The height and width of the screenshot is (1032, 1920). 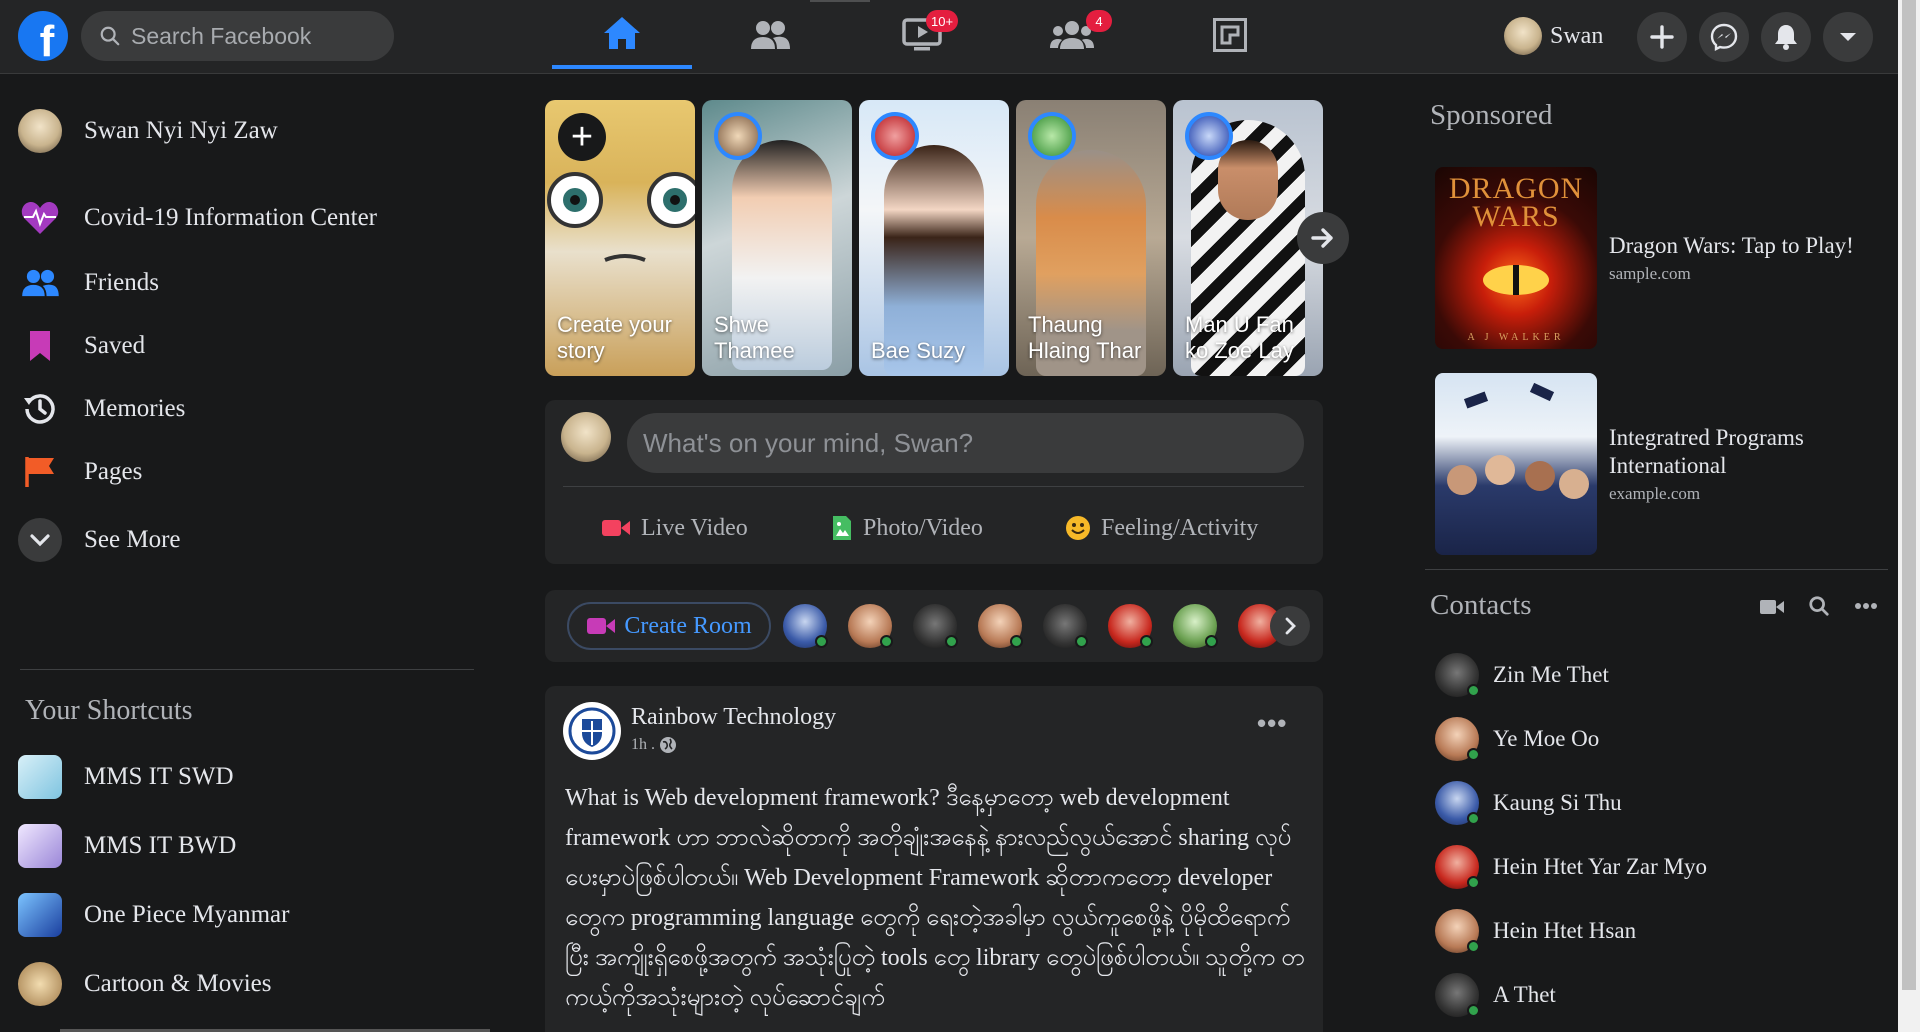 What do you see at coordinates (1555, 36) in the screenshot?
I see `profile-chip: Swan` at bounding box center [1555, 36].